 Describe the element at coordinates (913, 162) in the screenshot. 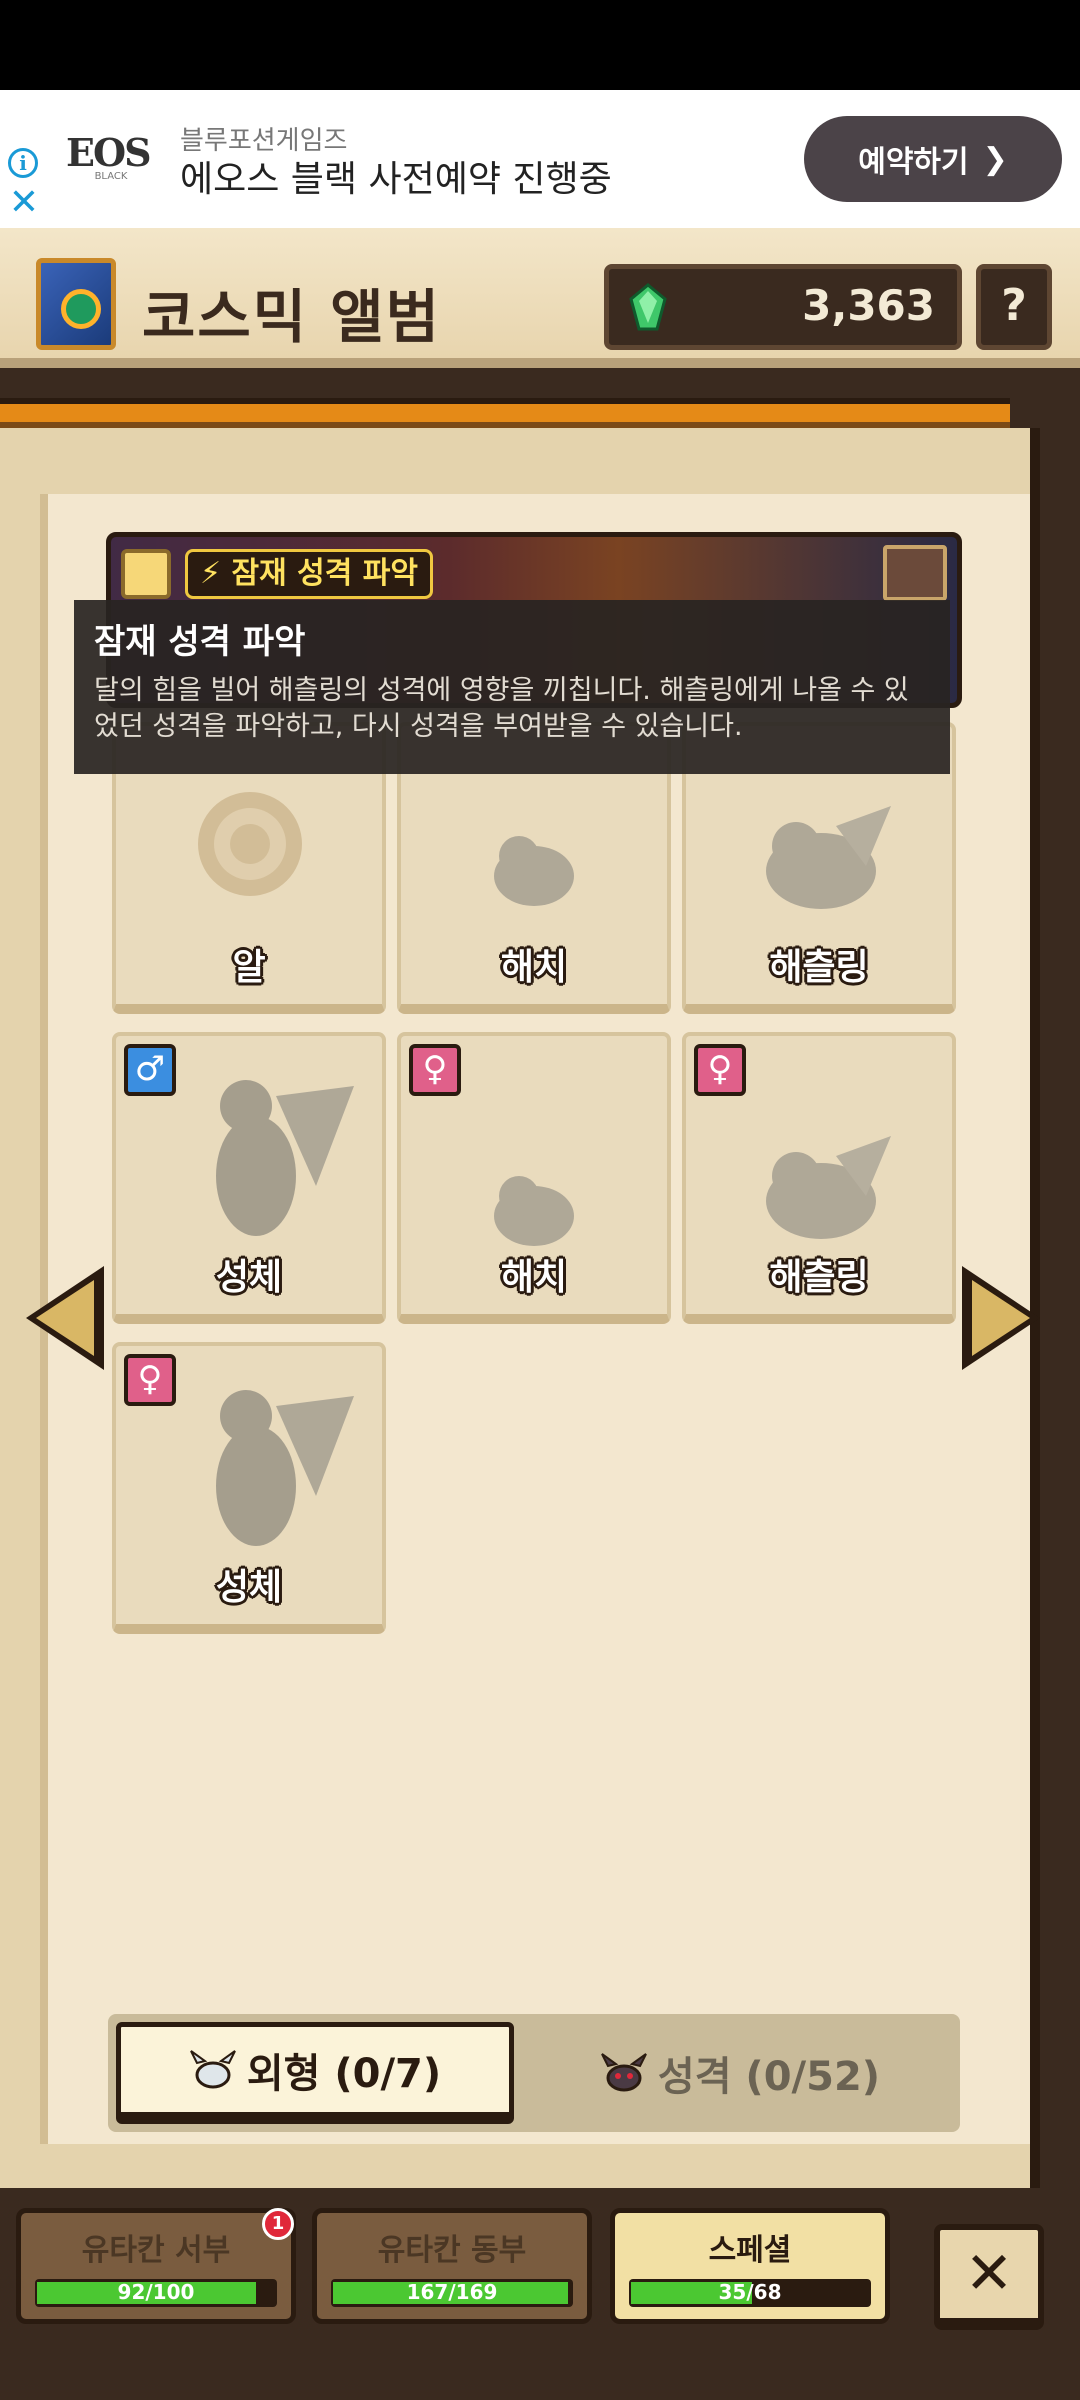

I see `ad-reserve-label: 예약하기` at that location.